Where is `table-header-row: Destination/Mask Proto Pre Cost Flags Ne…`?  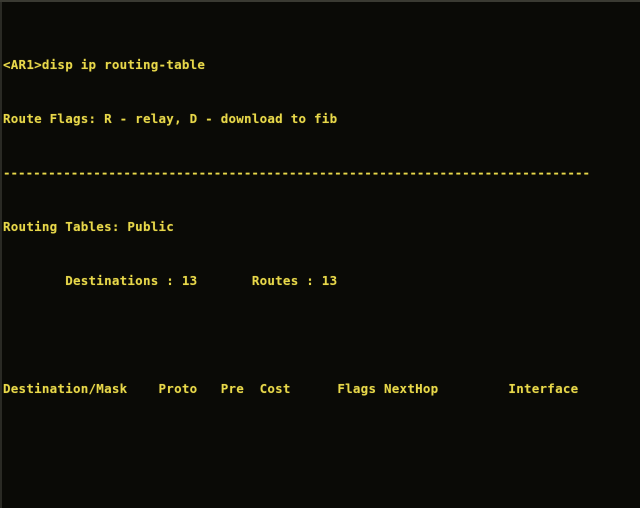 table-header-row: Destination/Mask Proto Pre Cost Flags Ne… is located at coordinates (291, 388).